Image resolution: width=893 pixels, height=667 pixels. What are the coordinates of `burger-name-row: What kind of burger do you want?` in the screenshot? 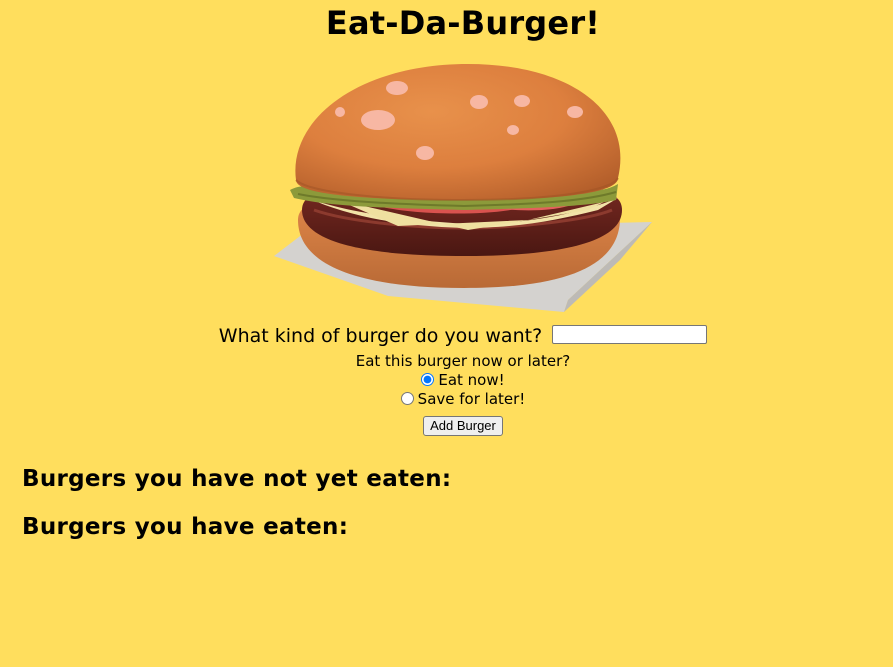 It's located at (446, 336).